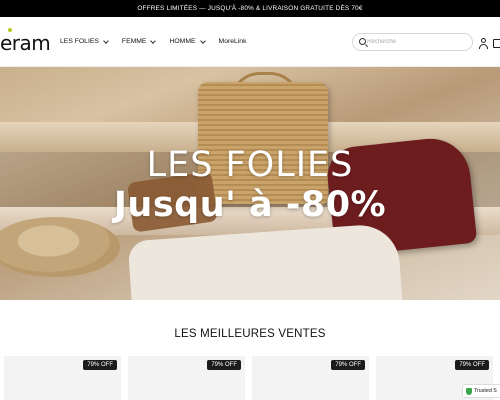 The height and width of the screenshot is (400, 500). What do you see at coordinates (250, 334) in the screenshot?
I see `best-sellers-title: LES MEILLEURES VENTES` at bounding box center [250, 334].